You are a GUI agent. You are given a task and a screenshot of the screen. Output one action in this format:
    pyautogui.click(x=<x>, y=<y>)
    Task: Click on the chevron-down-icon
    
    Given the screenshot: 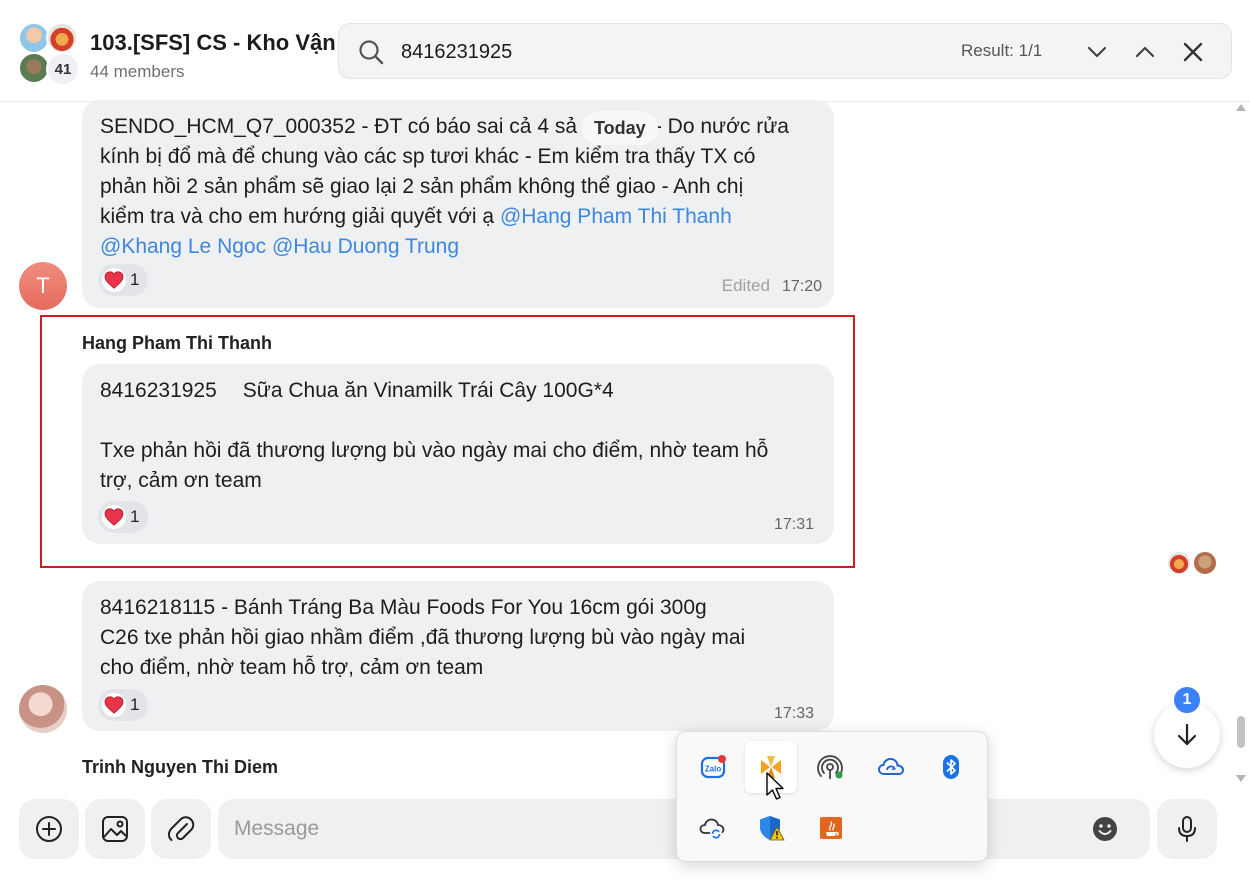 What is the action you would take?
    pyautogui.click(x=1097, y=52)
    